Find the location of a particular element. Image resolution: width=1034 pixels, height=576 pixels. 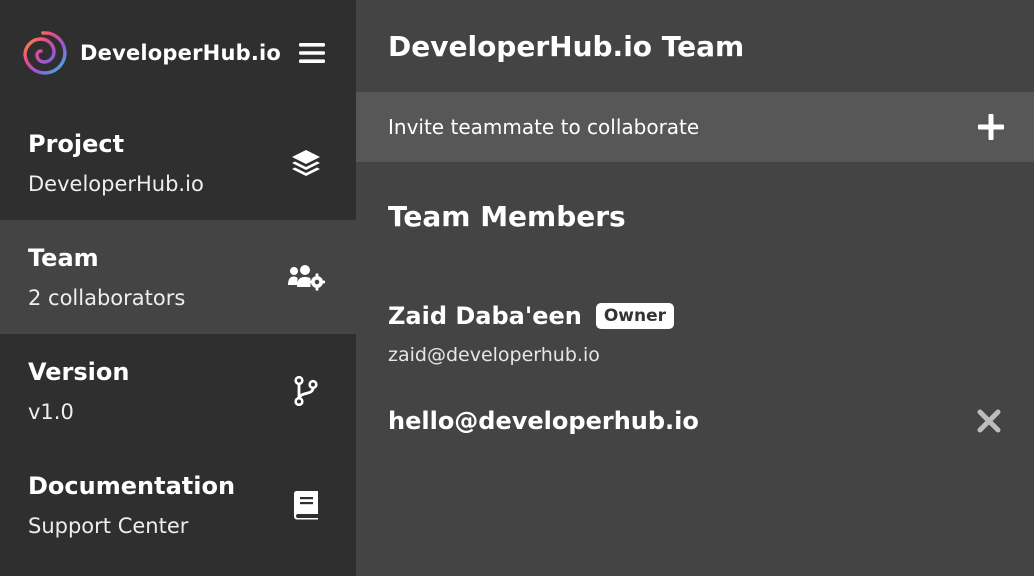

brand-header: DeveloperHub.io is located at coordinates (178, 53).